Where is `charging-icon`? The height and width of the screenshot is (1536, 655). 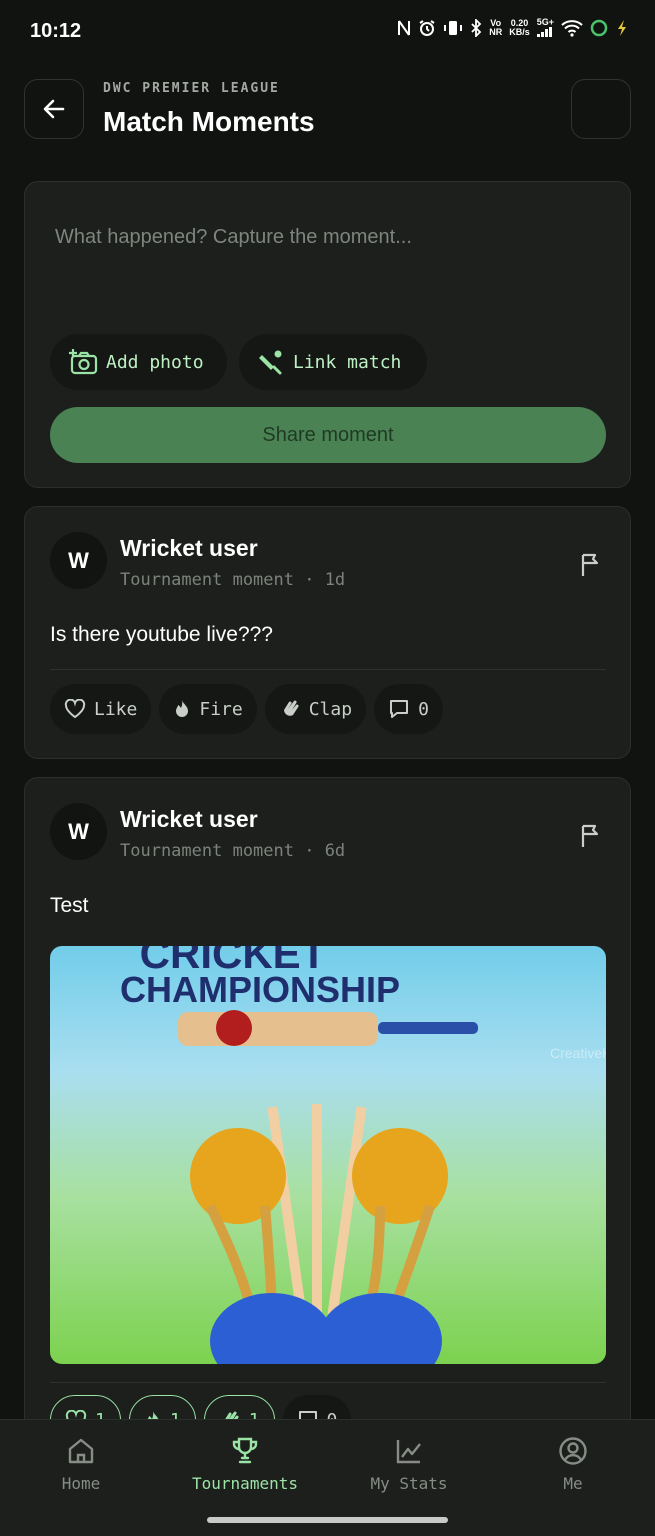 charging-icon is located at coordinates (622, 27).